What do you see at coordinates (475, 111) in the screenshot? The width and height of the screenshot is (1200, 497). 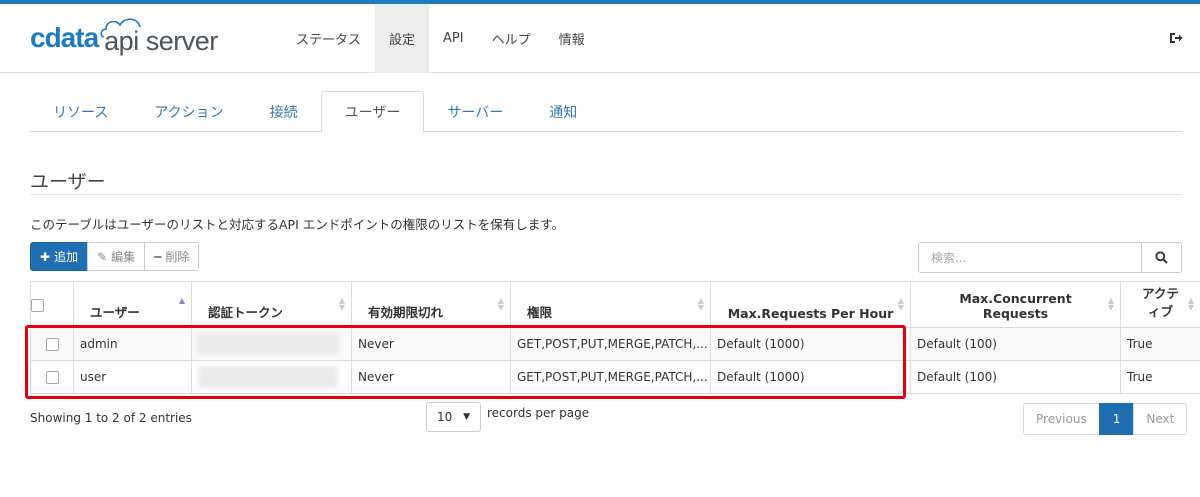 I see `tab-server: サーバー` at bounding box center [475, 111].